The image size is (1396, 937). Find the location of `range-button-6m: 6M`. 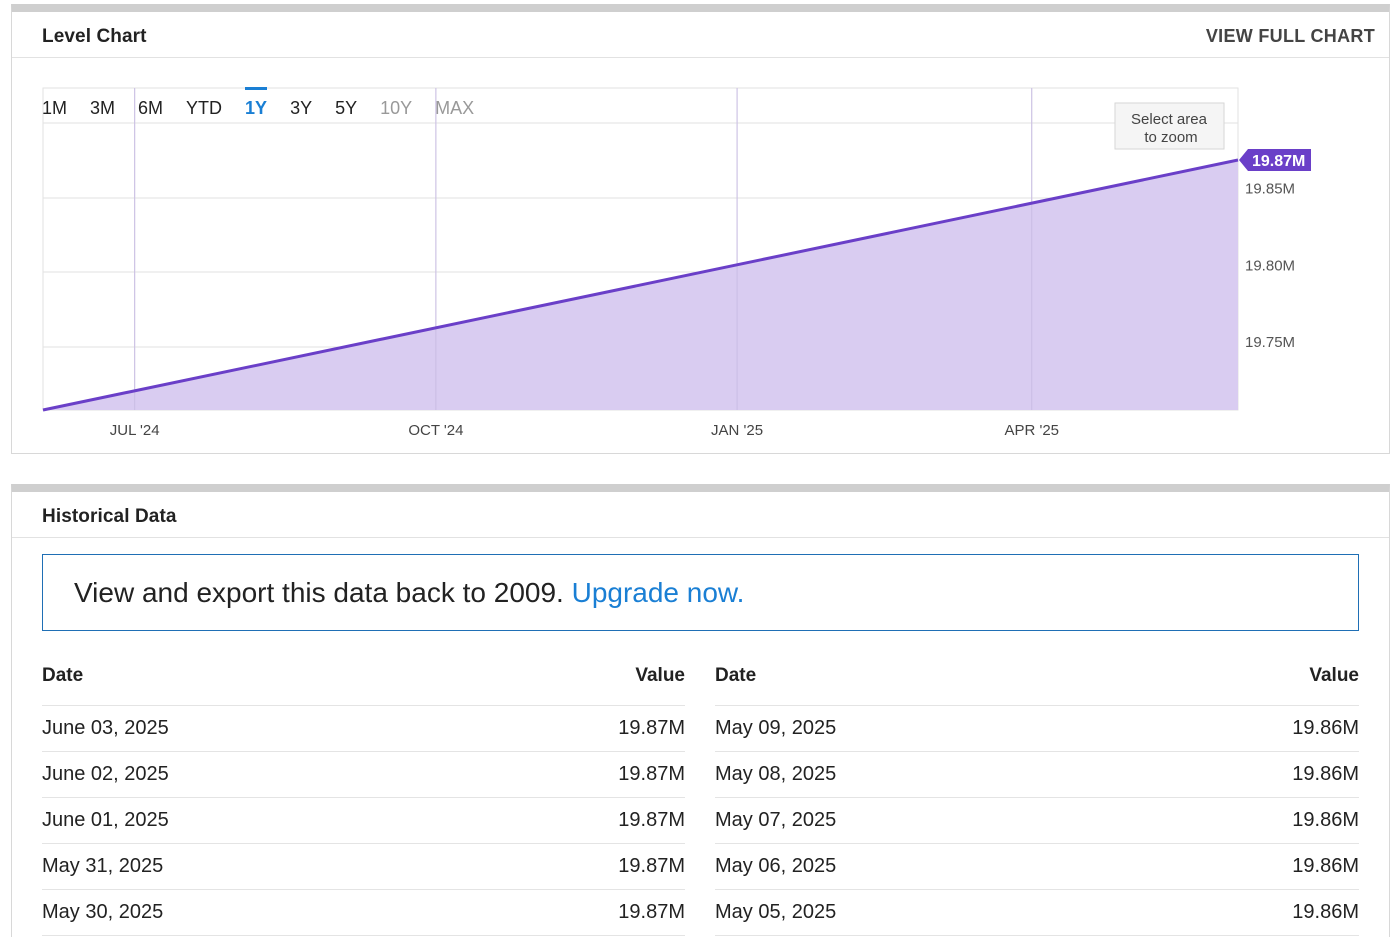

range-button-6m: 6M is located at coordinates (150, 108).